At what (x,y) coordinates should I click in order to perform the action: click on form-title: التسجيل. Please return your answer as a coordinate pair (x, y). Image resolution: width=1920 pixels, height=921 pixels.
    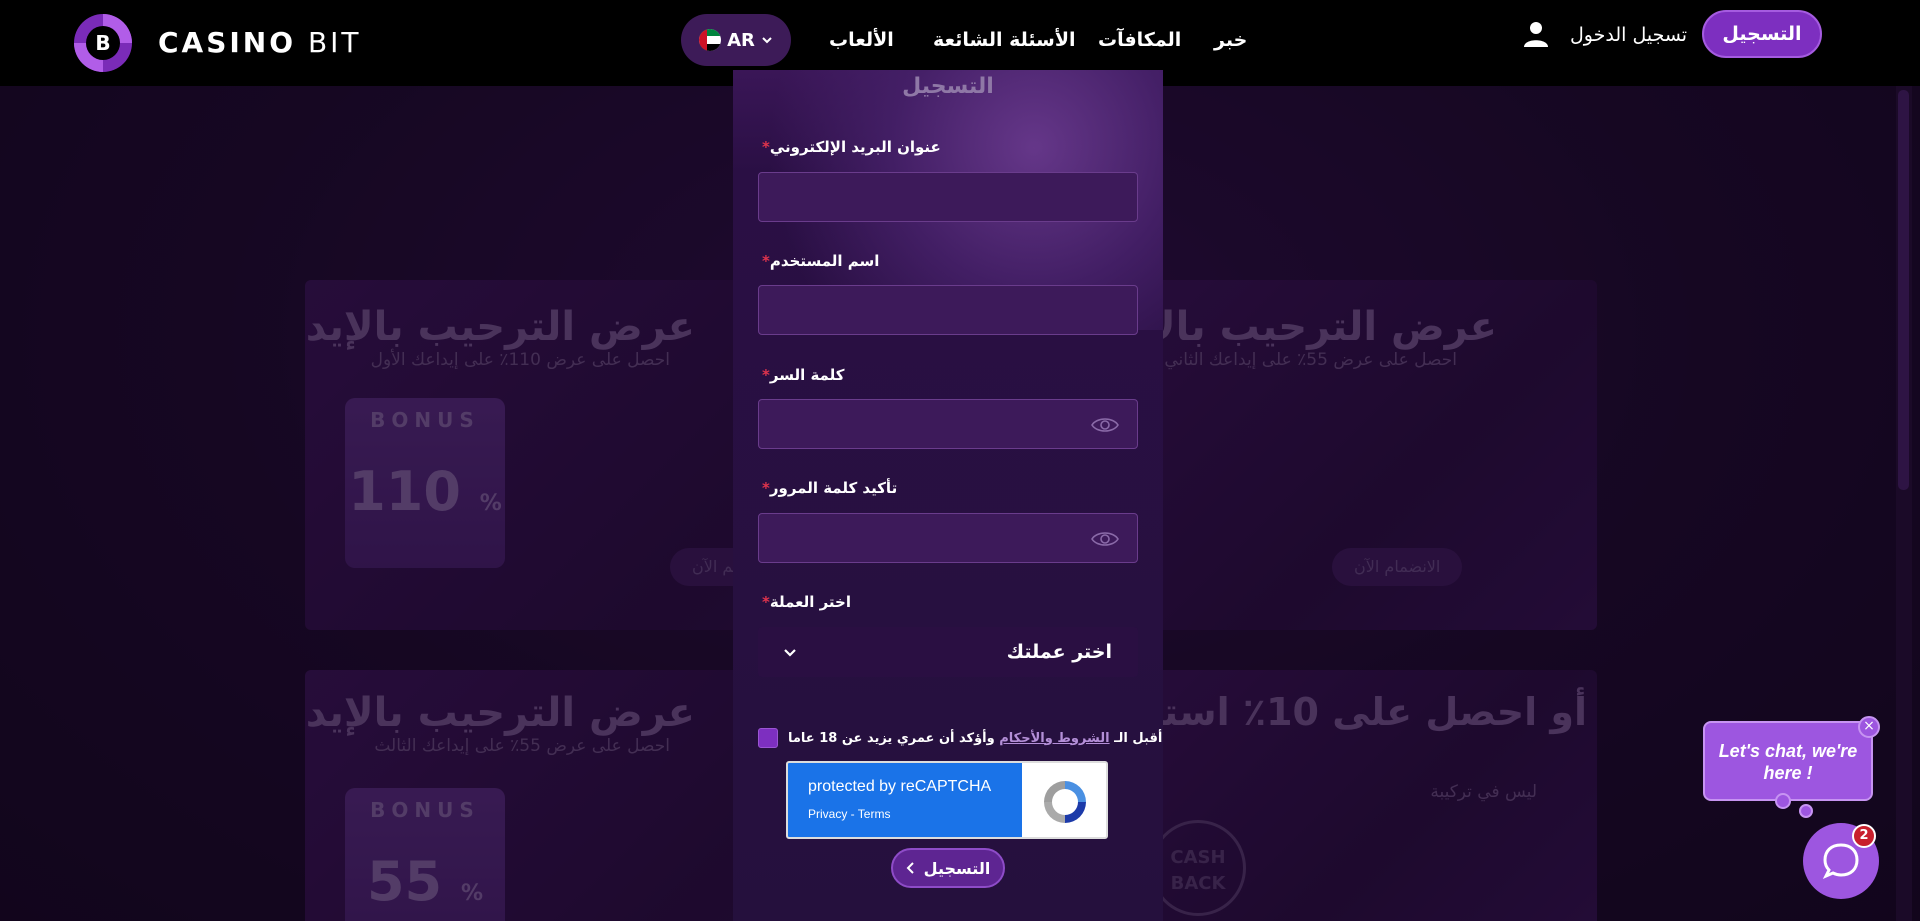
    Looking at the image, I should click on (948, 86).